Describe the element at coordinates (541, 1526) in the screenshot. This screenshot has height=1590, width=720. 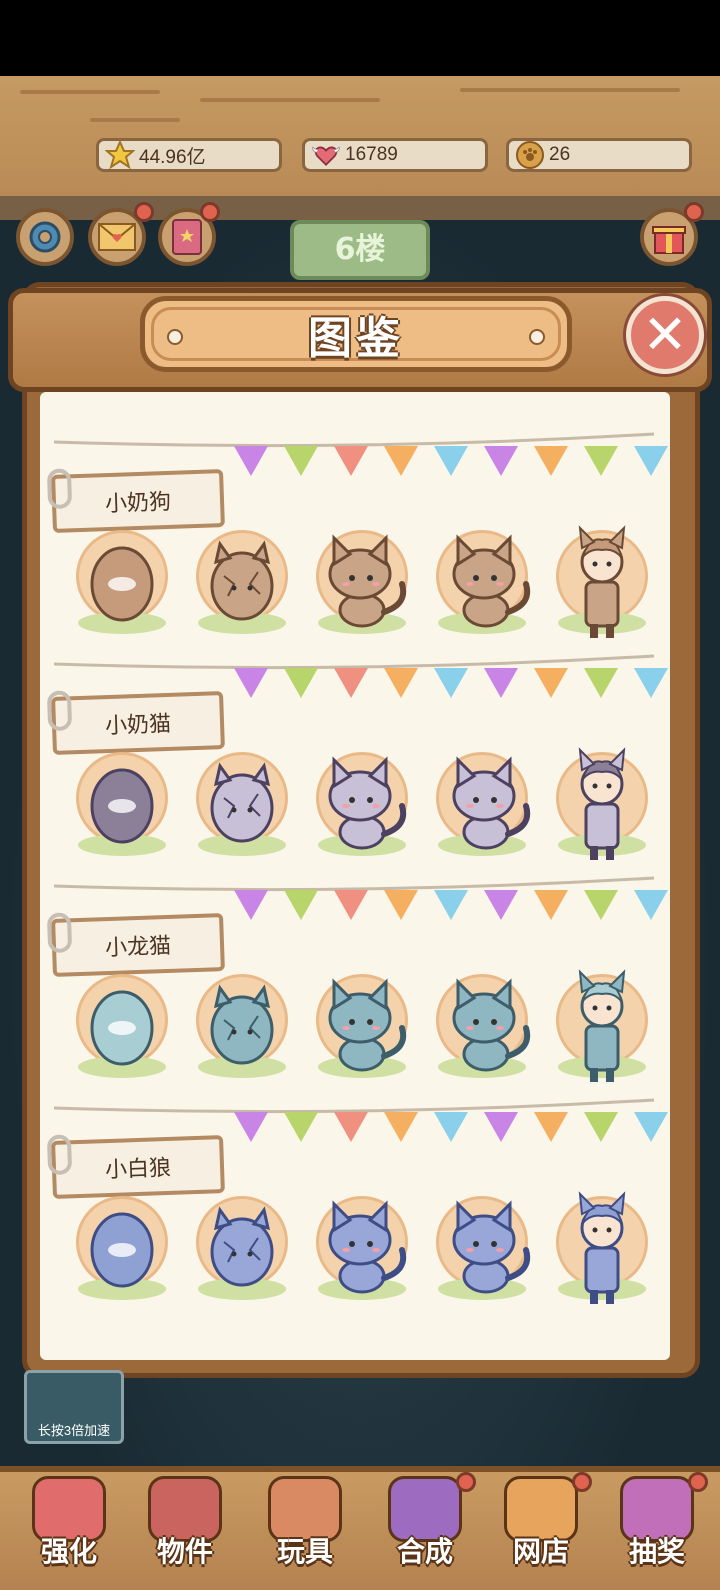
I see `nav-button: 网店` at that location.